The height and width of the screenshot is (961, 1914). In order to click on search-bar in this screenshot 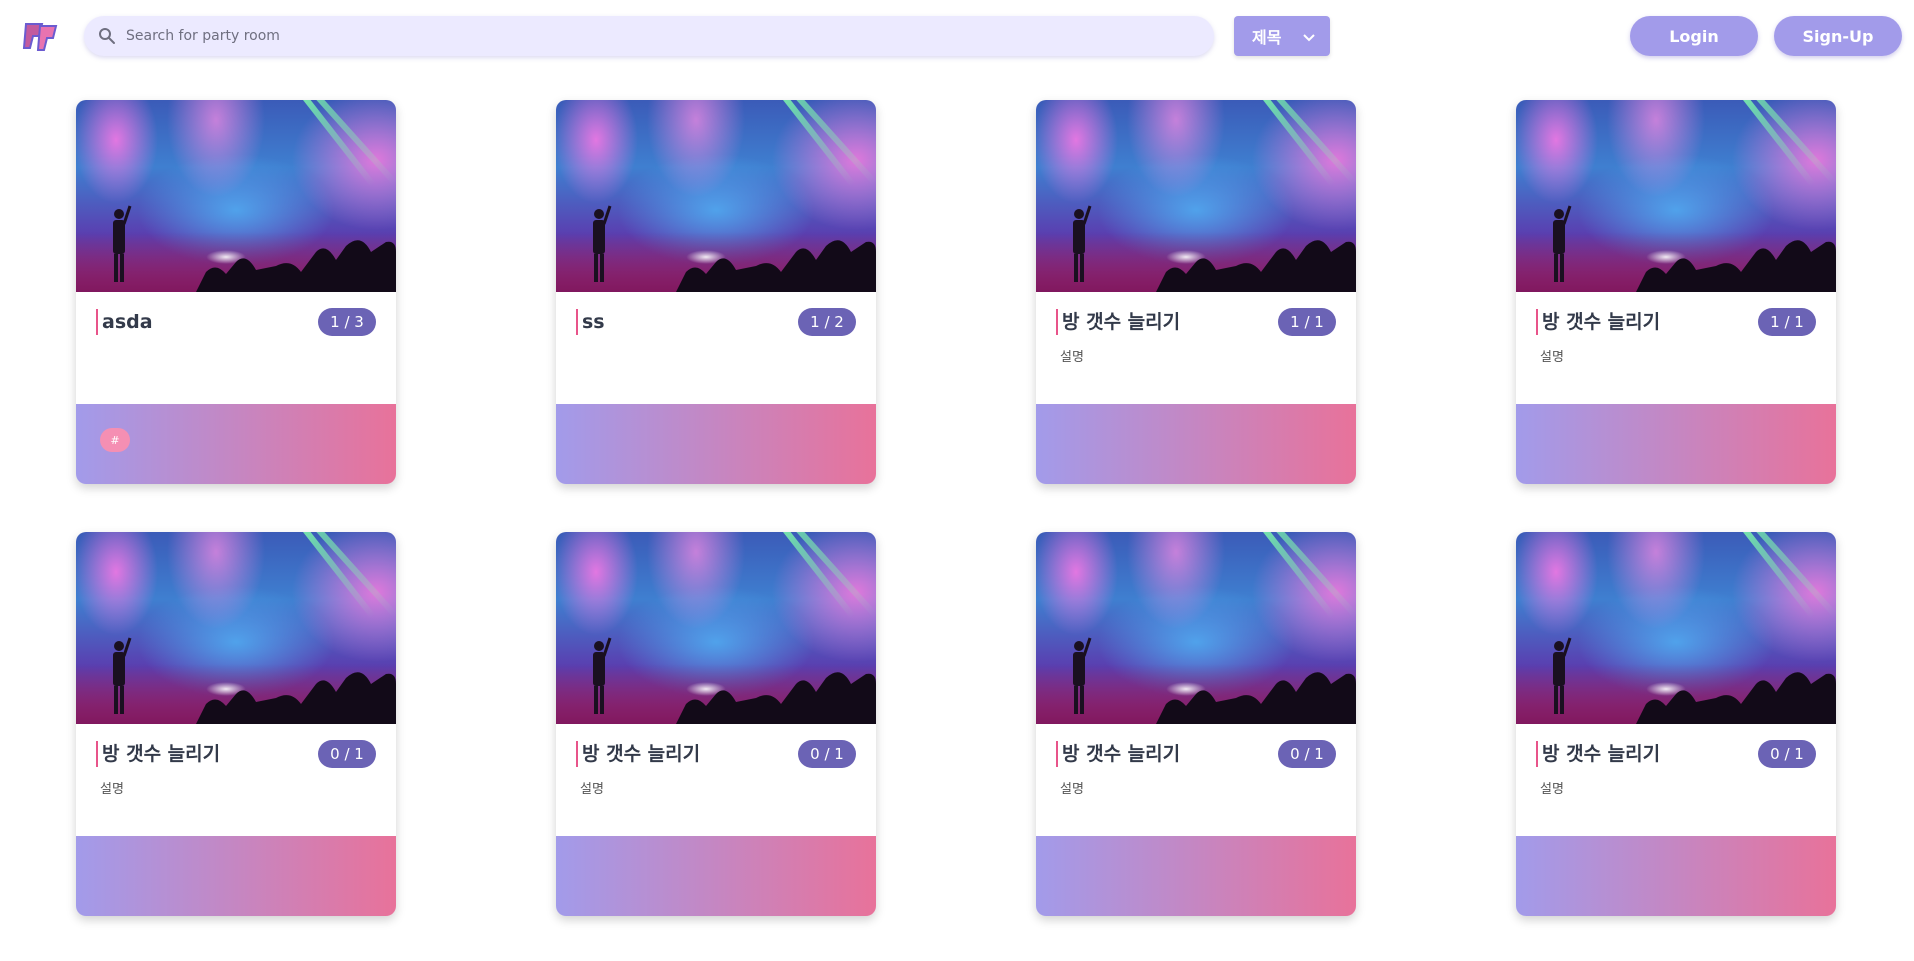, I will do `click(649, 36)`.